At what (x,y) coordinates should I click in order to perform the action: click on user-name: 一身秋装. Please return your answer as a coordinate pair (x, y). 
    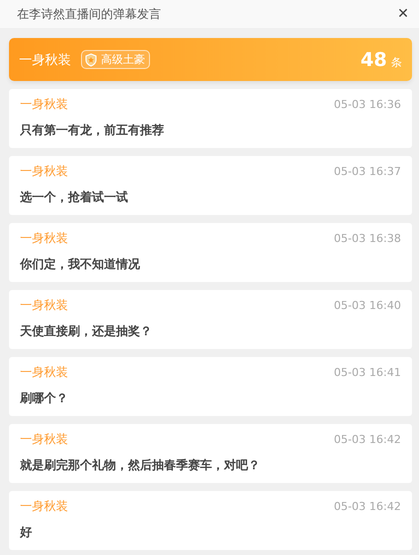
    Looking at the image, I should click on (45, 60).